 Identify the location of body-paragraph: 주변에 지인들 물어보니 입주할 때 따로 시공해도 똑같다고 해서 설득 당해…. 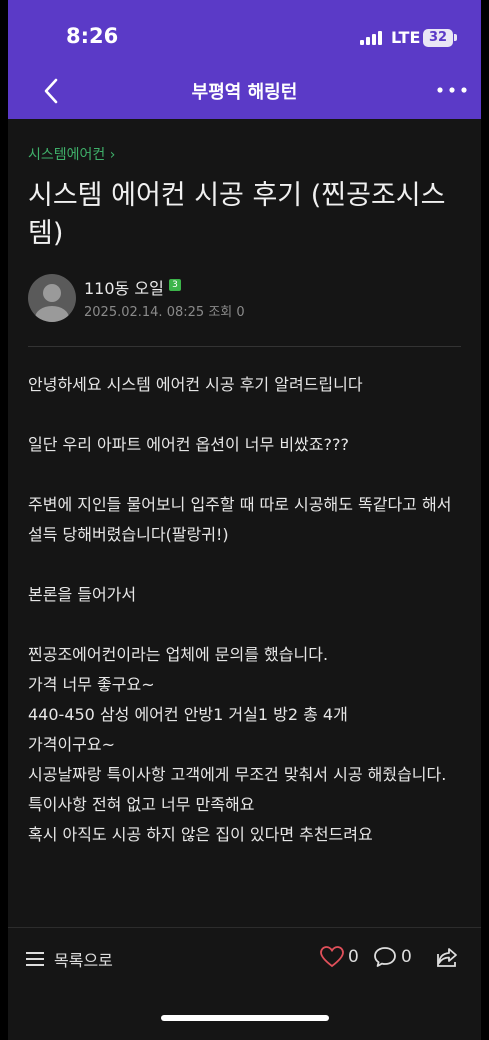
(240, 519).